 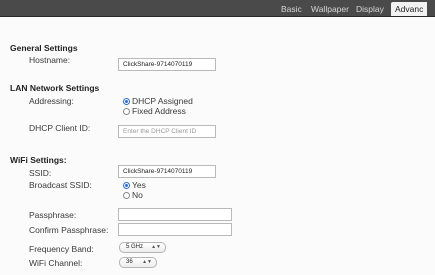 I want to click on confirm-passphrase-label: Confirm Passphrase:, so click(x=69, y=230).